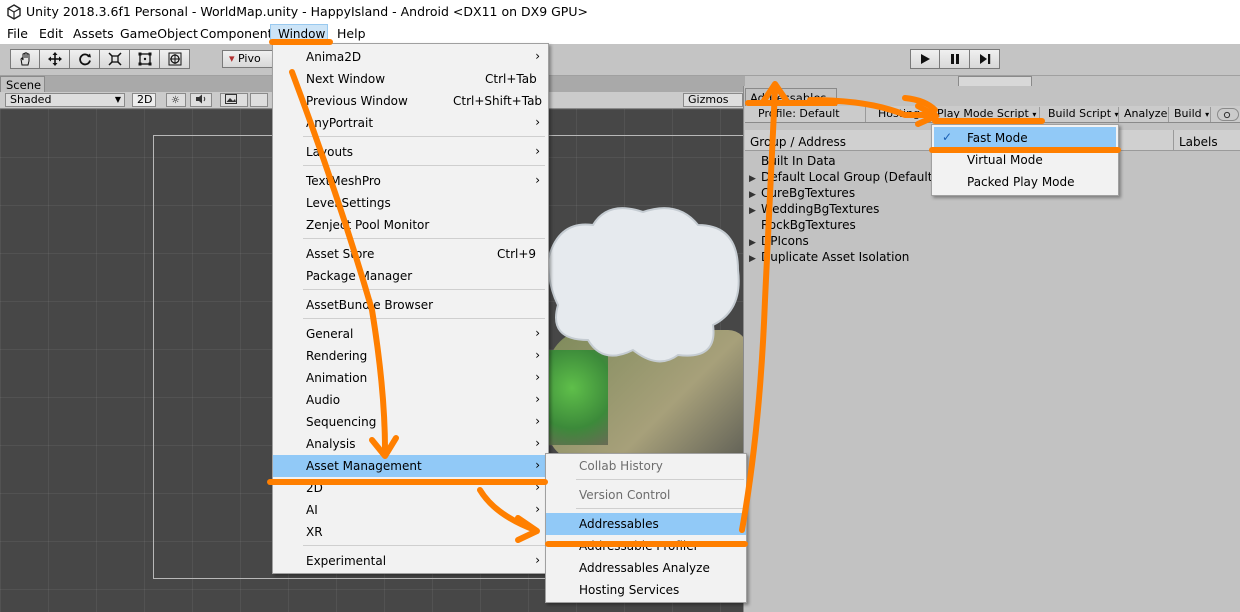 This screenshot has height=612, width=1240. What do you see at coordinates (410, 203) in the screenshot?
I see `menu-item-level-settings: Level Settings` at bounding box center [410, 203].